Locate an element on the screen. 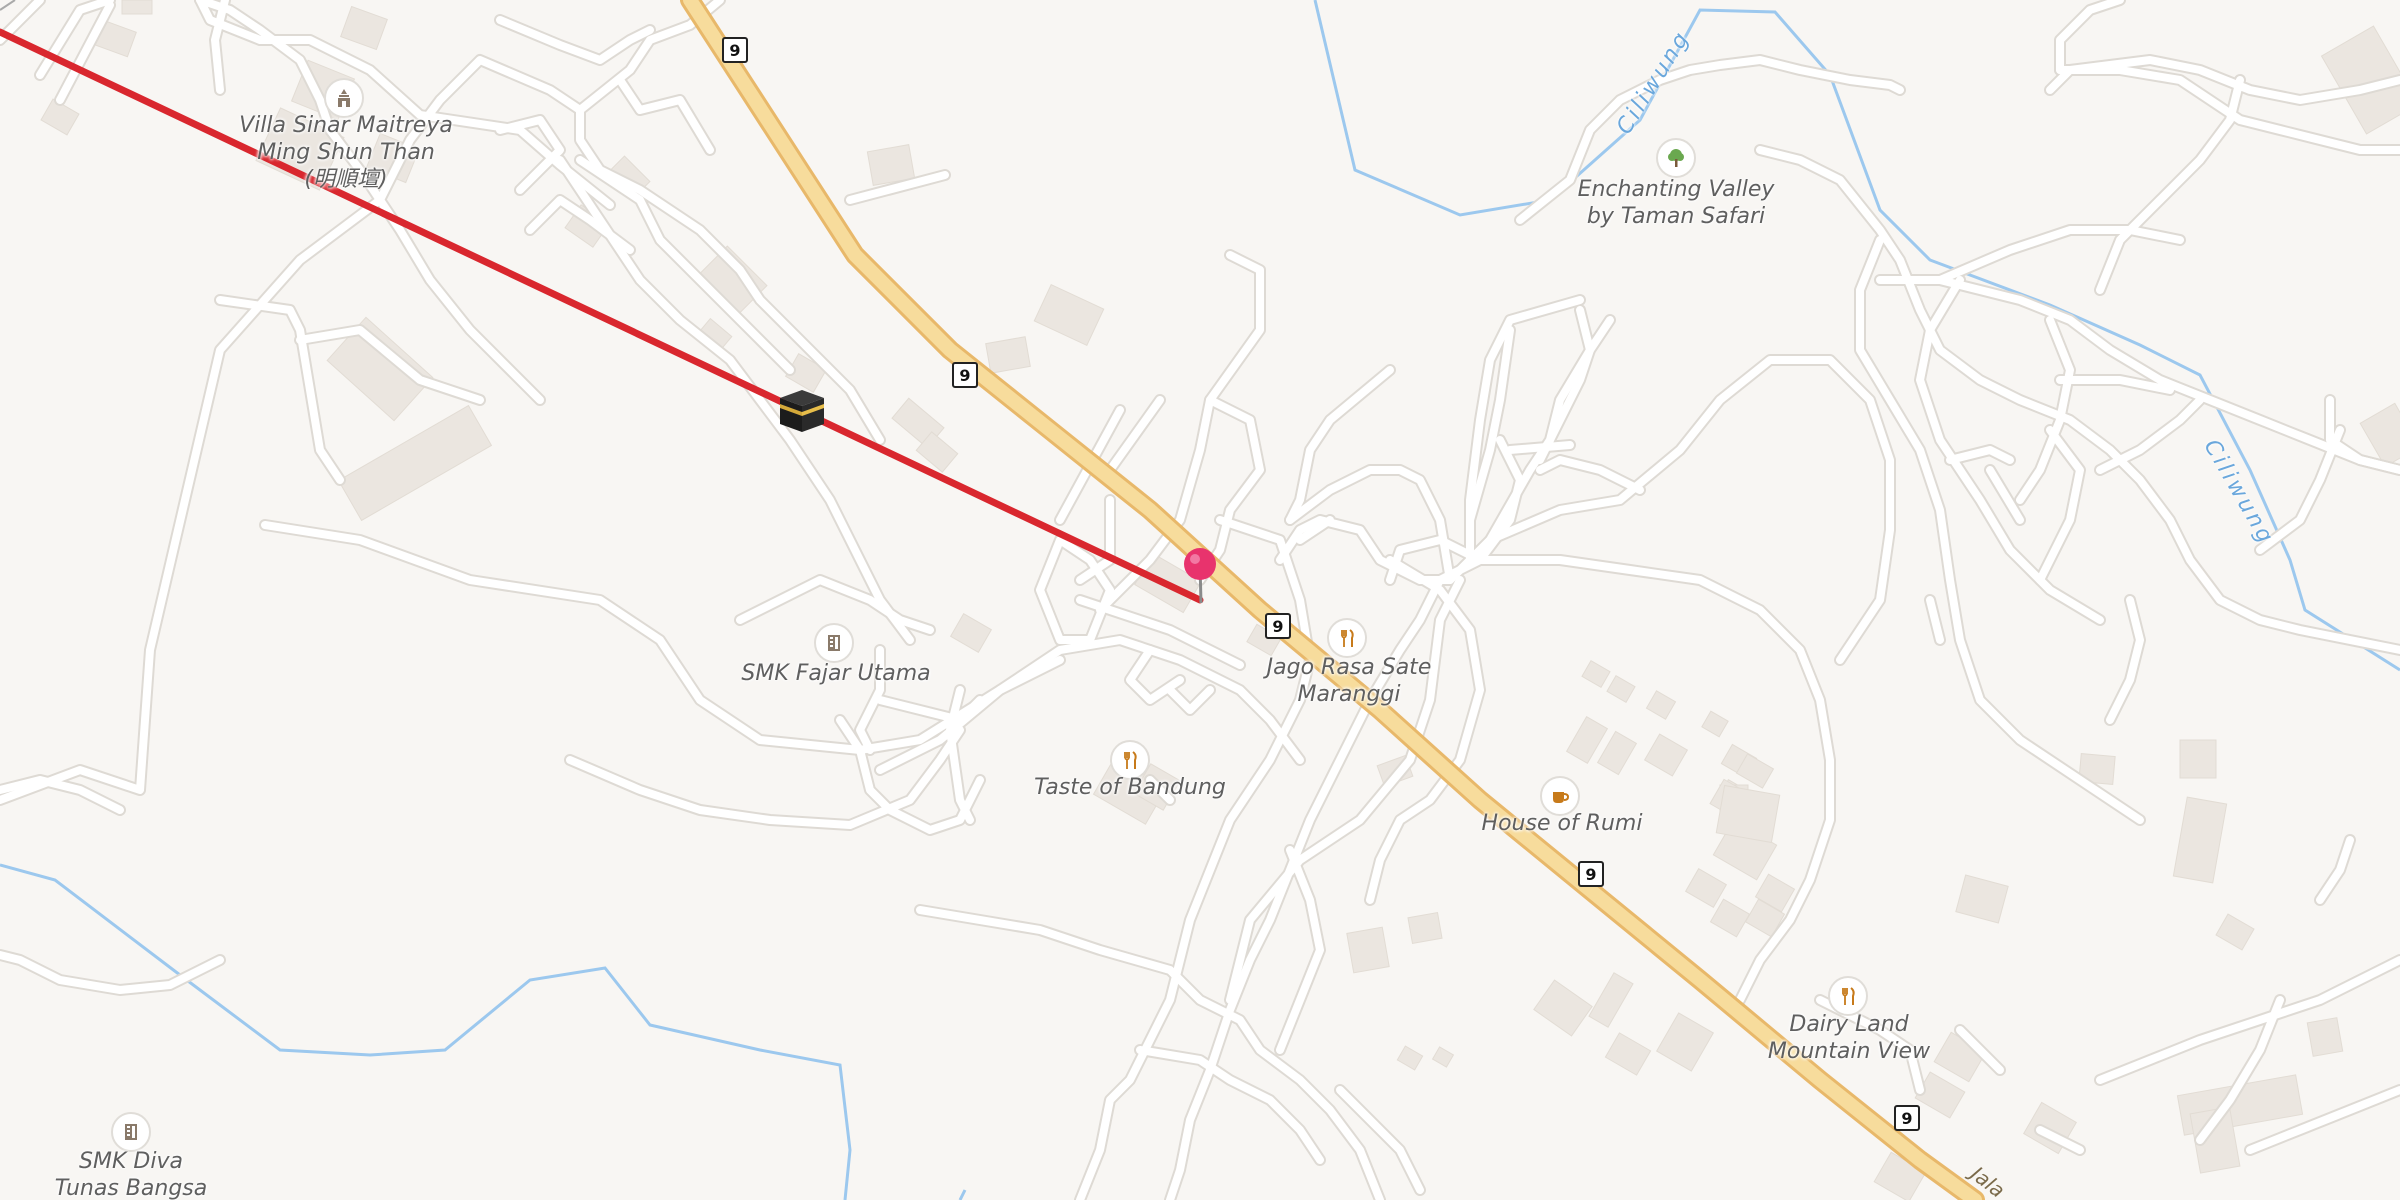 The width and height of the screenshot is (2400, 1200). poi-label-smk-fajar: SMK Fajar Utama is located at coordinates (835, 673).